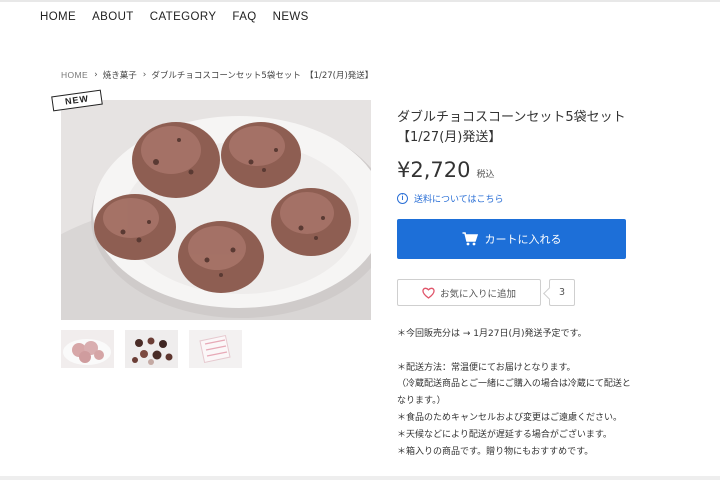 The width and height of the screenshot is (720, 480). I want to click on main-nav: HOME ABOUT CATEGORY FAQ NEWS, so click(182, 17).